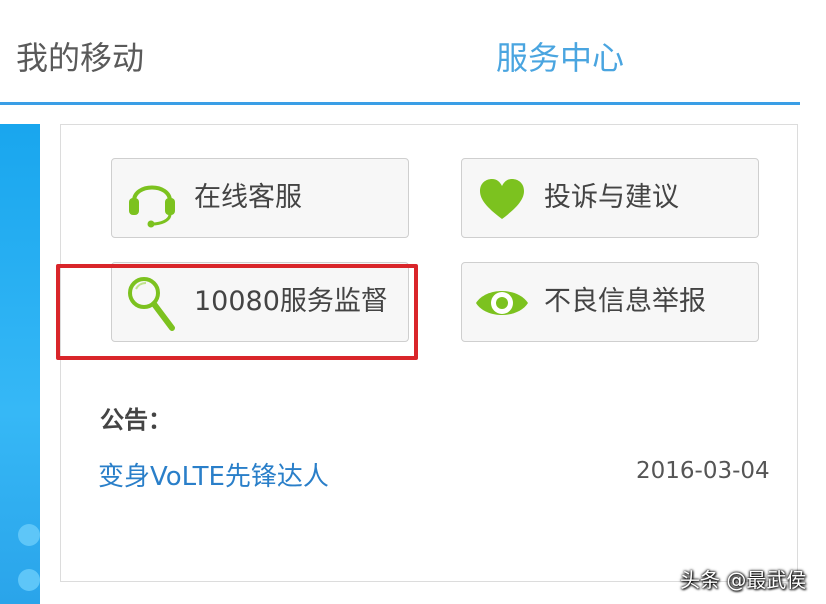 The width and height of the screenshot is (826, 604). I want to click on complaint-suggestion-label: 投诉与建议, so click(611, 197).